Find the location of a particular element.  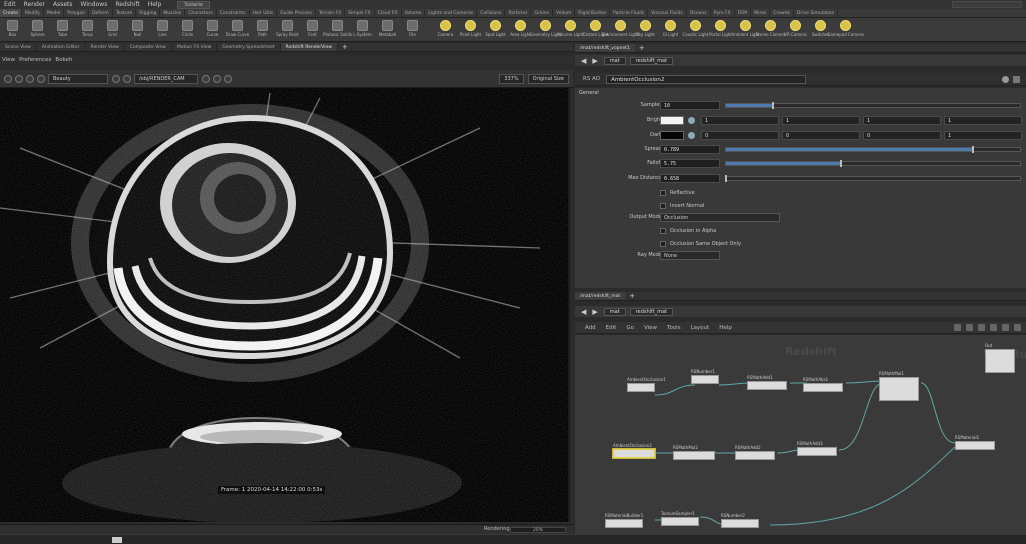

shelf-tab: Hair Utils is located at coordinates (264, 13).